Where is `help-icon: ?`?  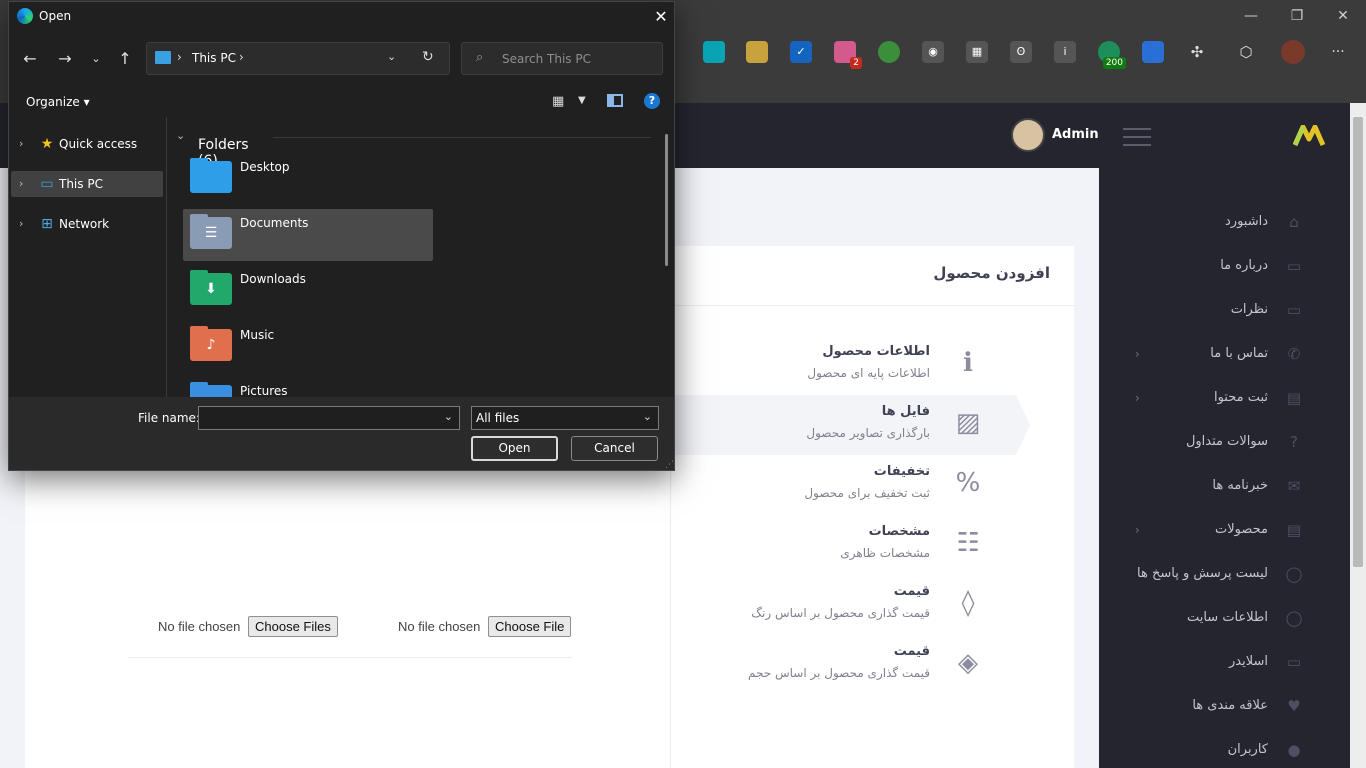
help-icon: ? is located at coordinates (652, 101).